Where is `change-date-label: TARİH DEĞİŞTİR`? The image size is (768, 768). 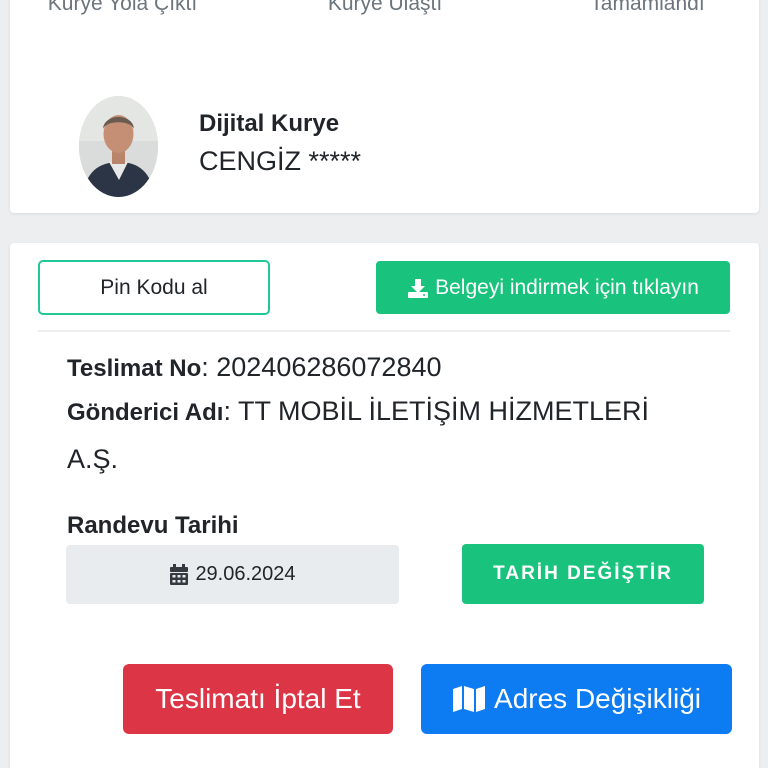
change-date-label: TARİH DEĞİŞTİR is located at coordinates (583, 573).